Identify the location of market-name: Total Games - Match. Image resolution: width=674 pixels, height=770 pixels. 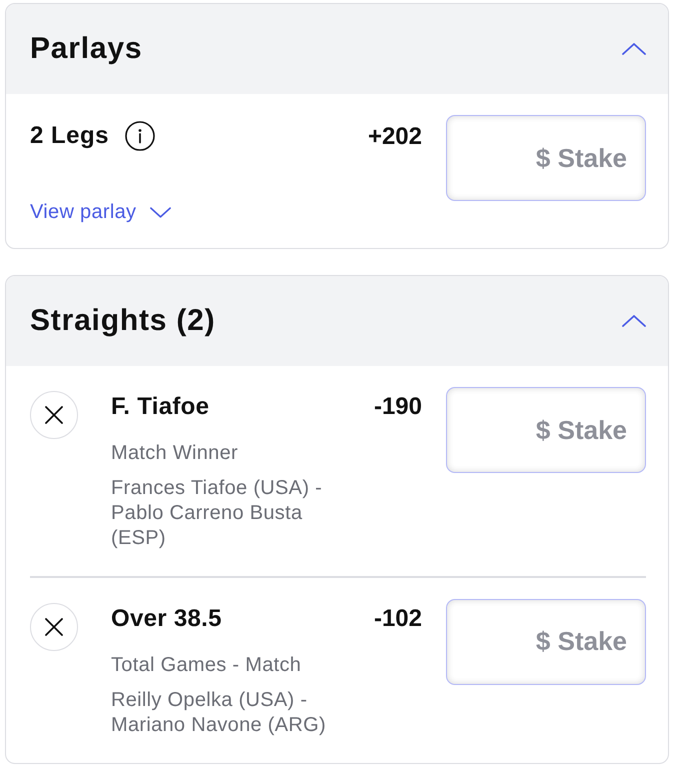
(206, 665).